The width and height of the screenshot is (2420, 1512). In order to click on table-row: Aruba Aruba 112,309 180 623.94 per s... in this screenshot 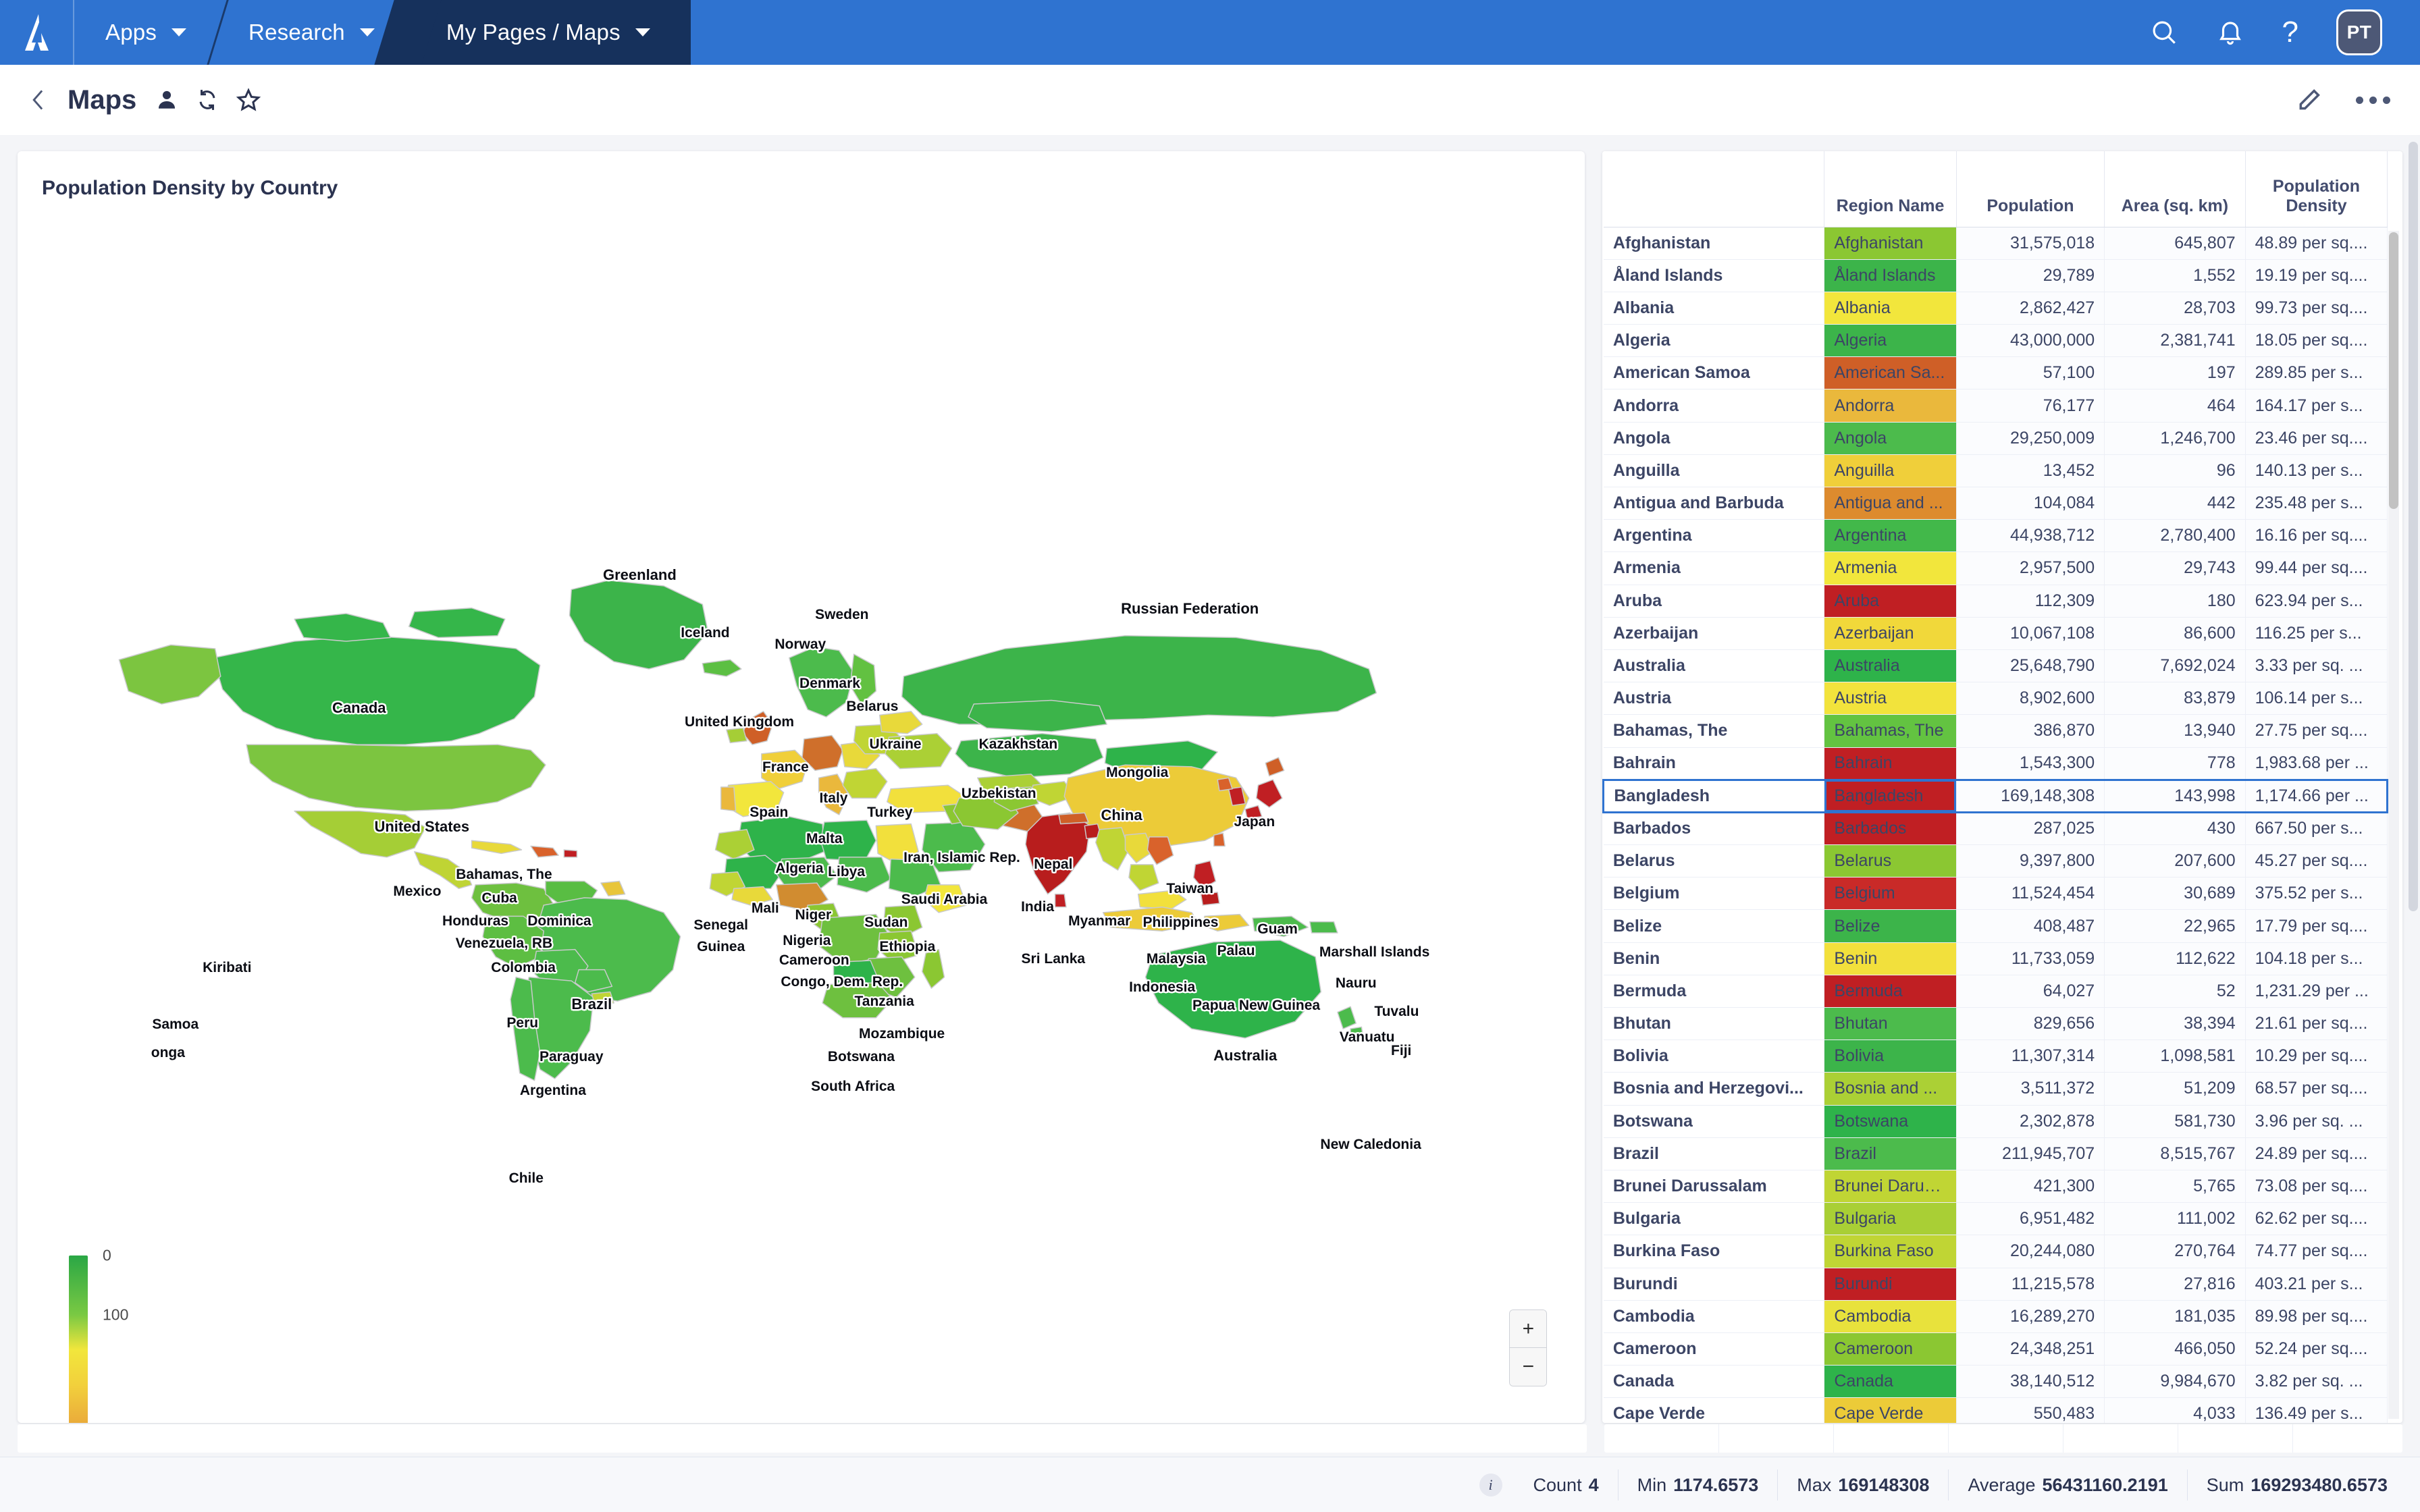, I will do `click(1995, 601)`.